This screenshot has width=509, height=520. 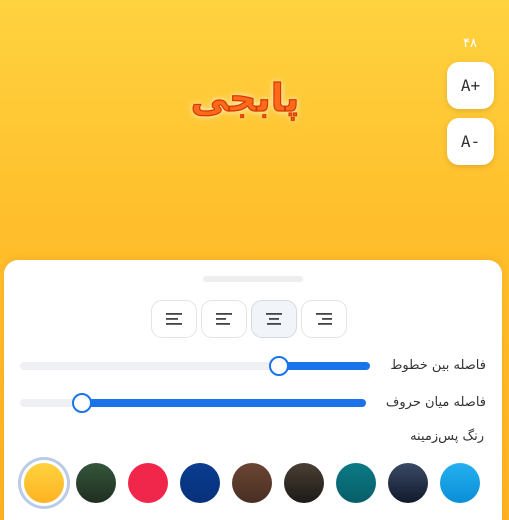 I want to click on font-size-value: ۴۸, so click(x=470, y=43).